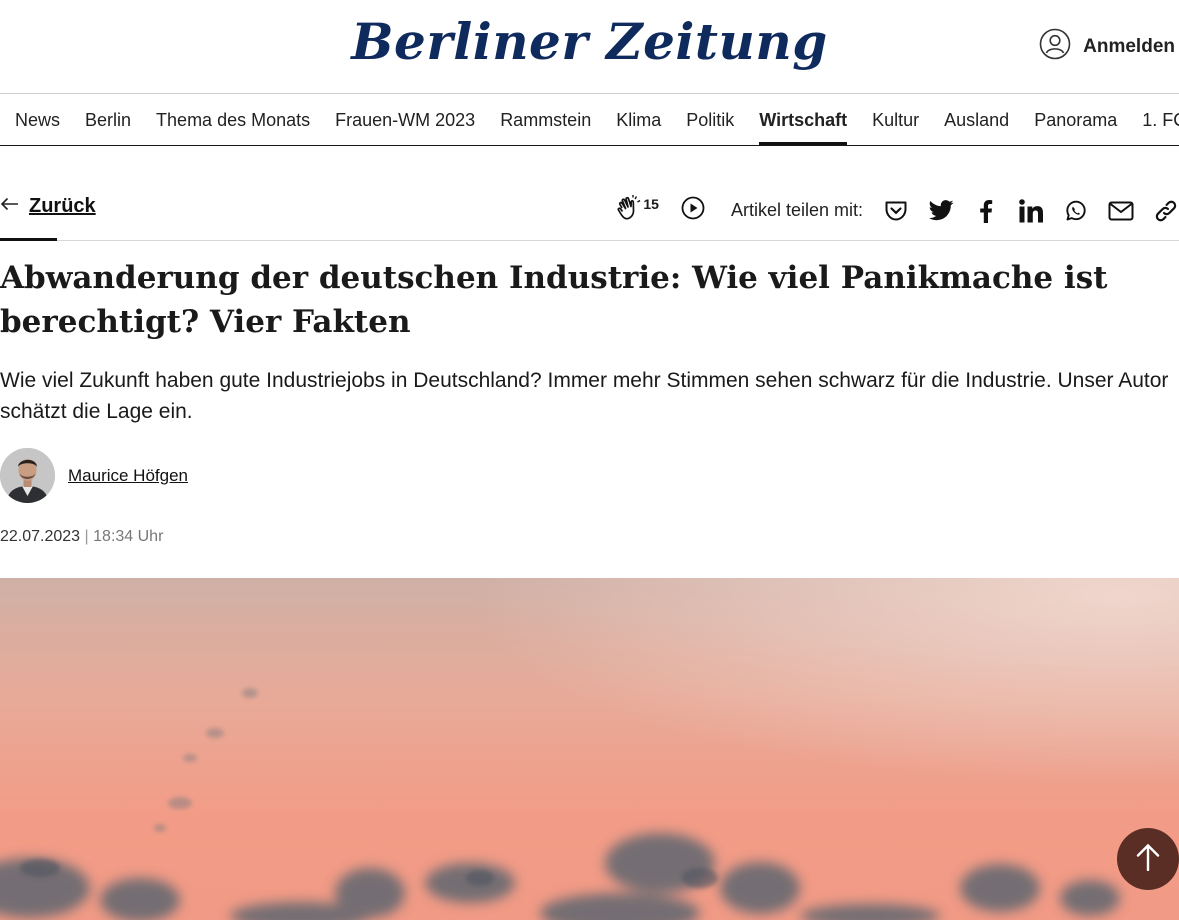  Describe the element at coordinates (1076, 211) in the screenshot. I see `whatsapp-icon` at that location.